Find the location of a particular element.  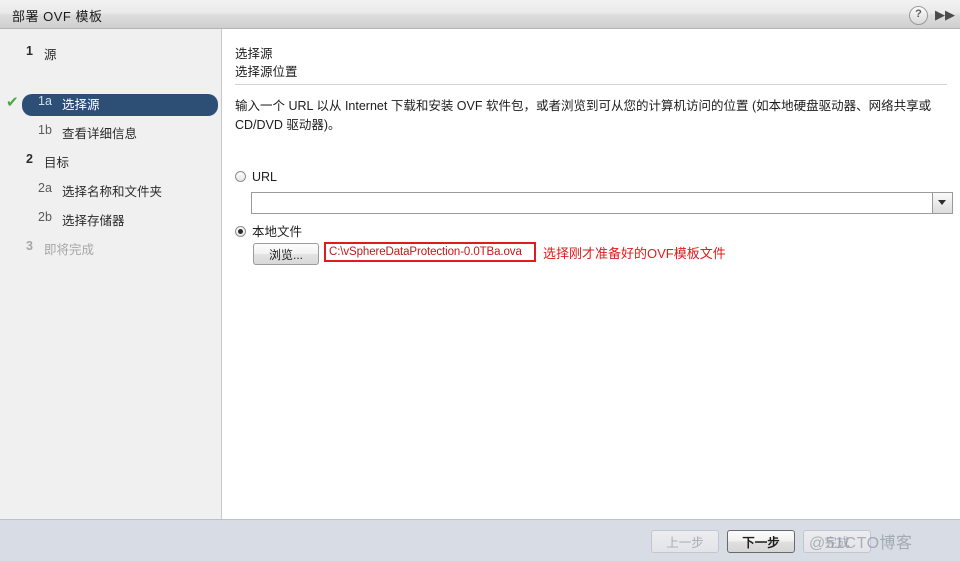

step-number: 2 is located at coordinates (29, 159).